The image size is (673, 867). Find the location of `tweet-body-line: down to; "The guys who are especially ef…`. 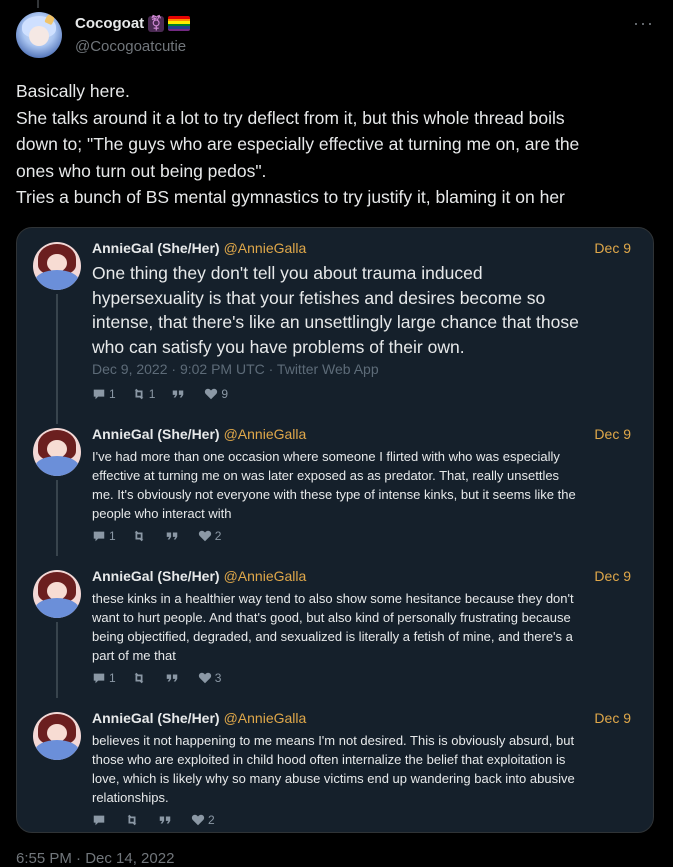

tweet-body-line: down to; "The guys who are especially ef… is located at coordinates (298, 144).